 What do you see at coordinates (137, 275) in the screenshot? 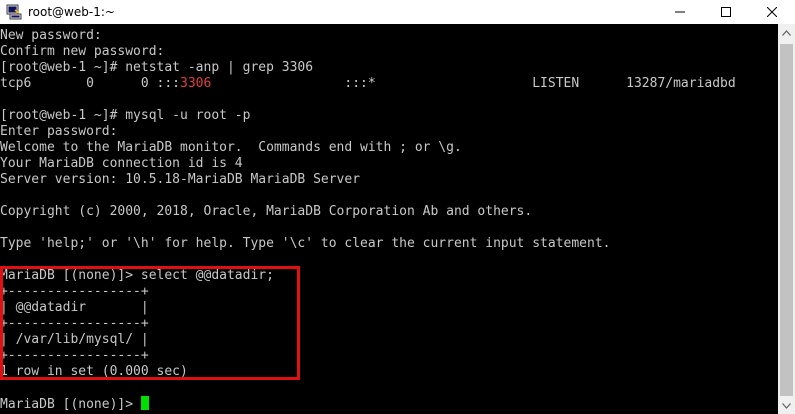
I see `terminal-line: MariaDB [(none)]> select @@datadir;` at bounding box center [137, 275].